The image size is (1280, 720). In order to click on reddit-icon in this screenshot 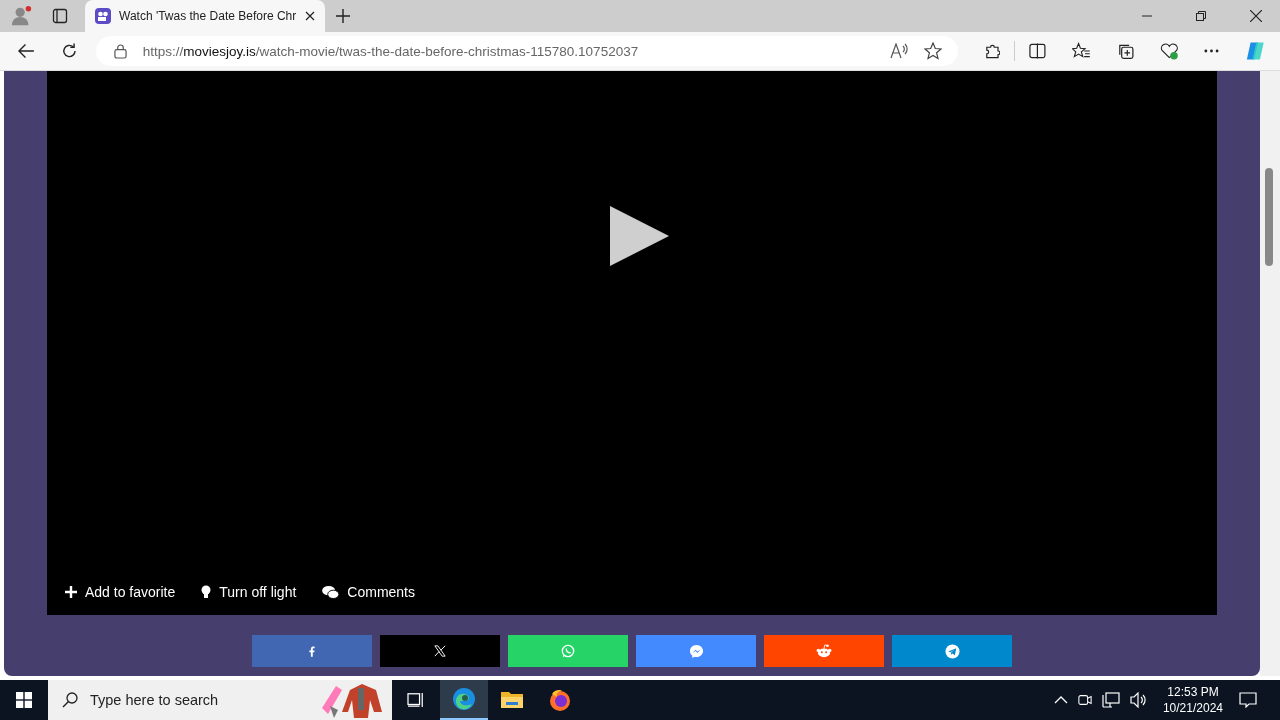, I will do `click(824, 651)`.